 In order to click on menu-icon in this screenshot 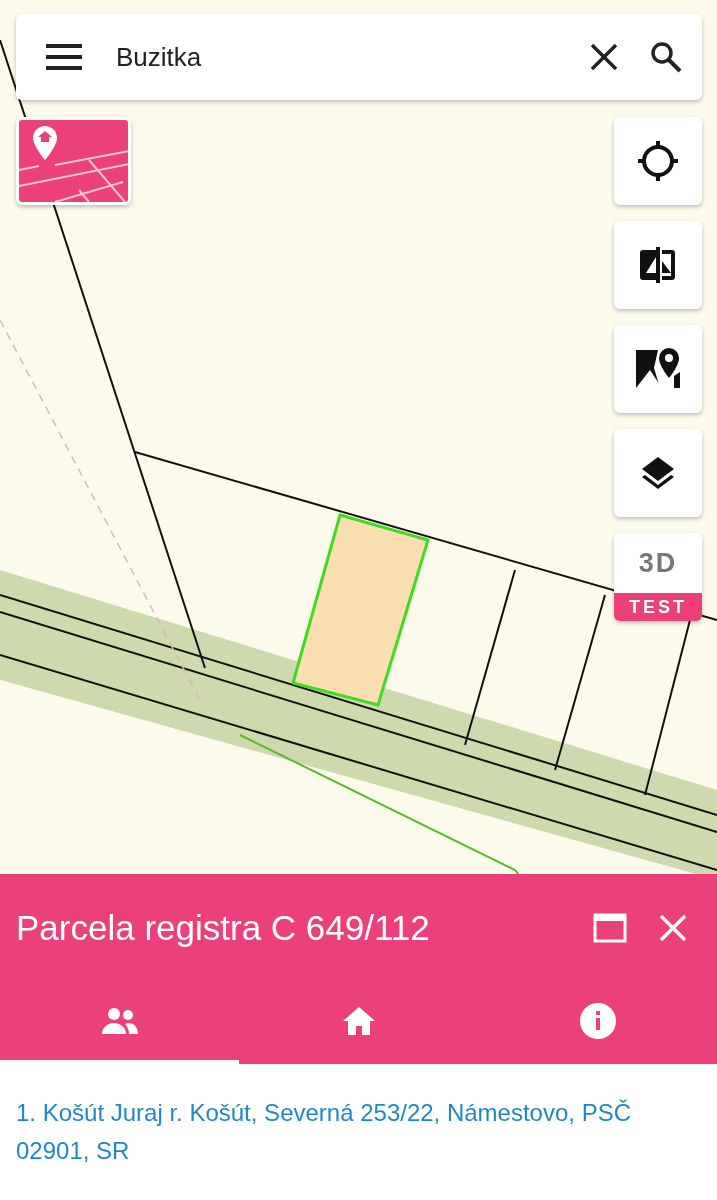, I will do `click(64, 57)`.